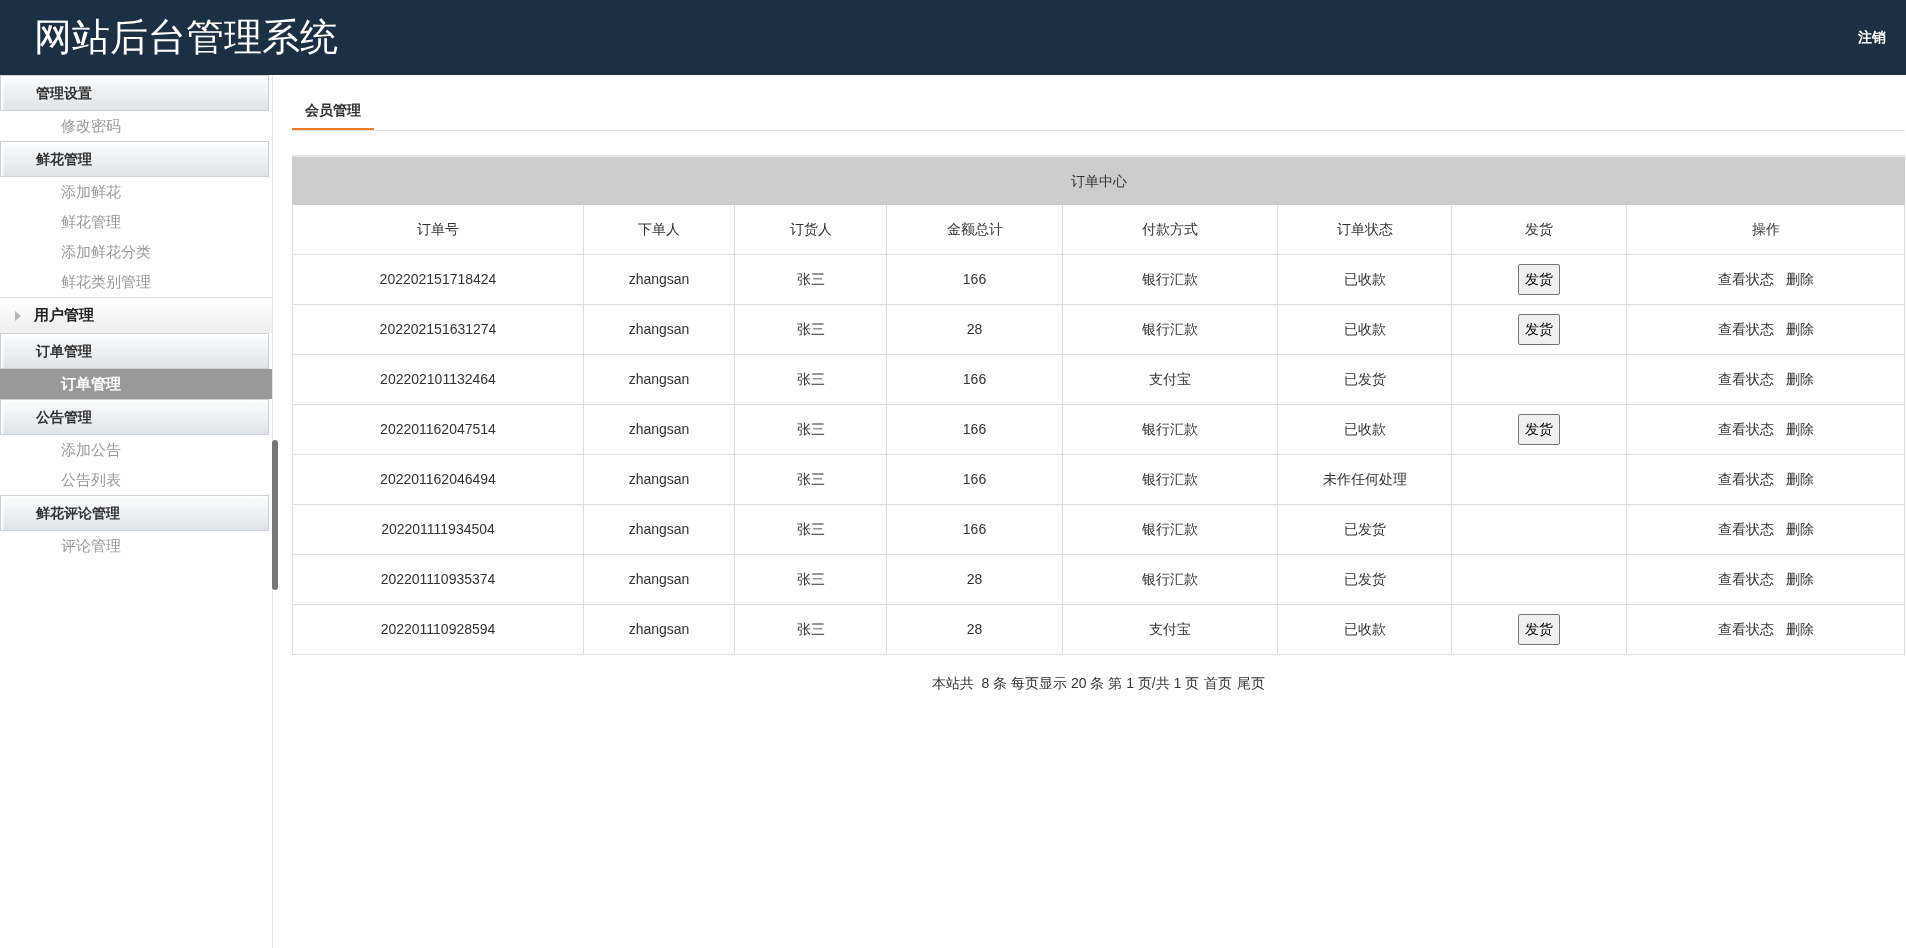  Describe the element at coordinates (438, 330) in the screenshot. I see `table-cell: 202202151631274` at that location.